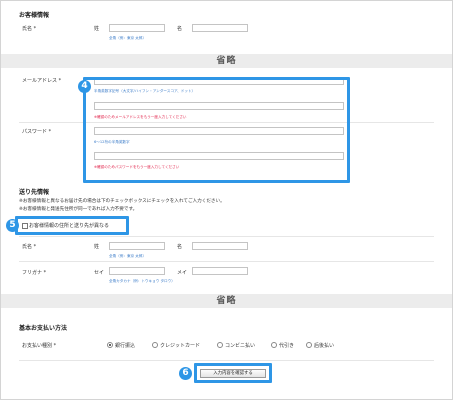  Describe the element at coordinates (34, 273) in the screenshot. I see `kana-label: フリガナ *` at that location.